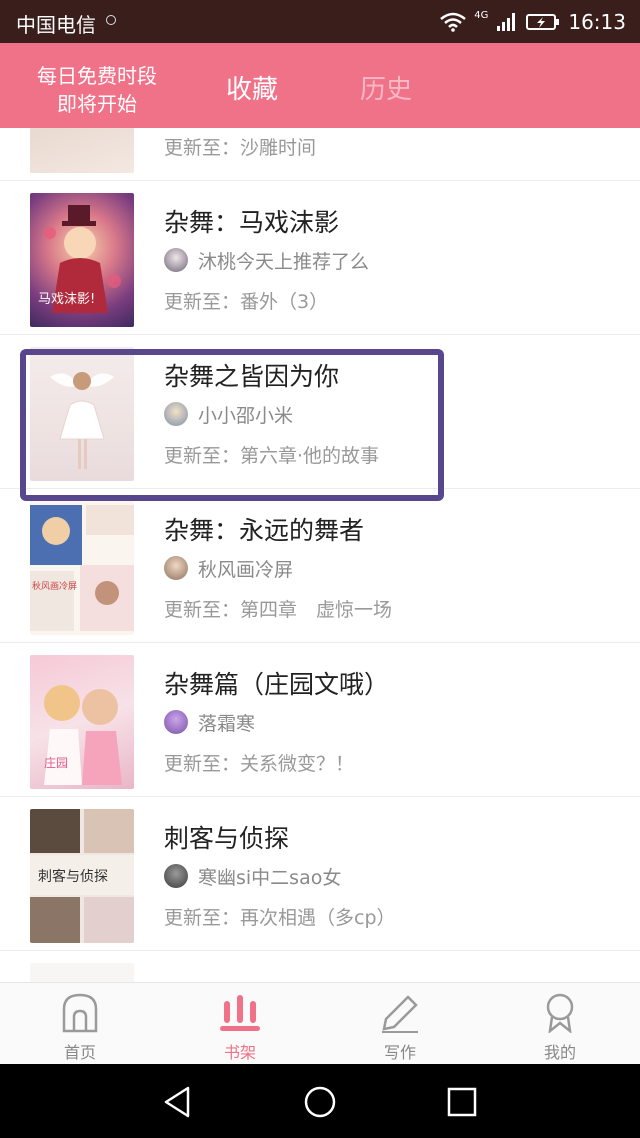  I want to click on list-item, so click(320, 966).